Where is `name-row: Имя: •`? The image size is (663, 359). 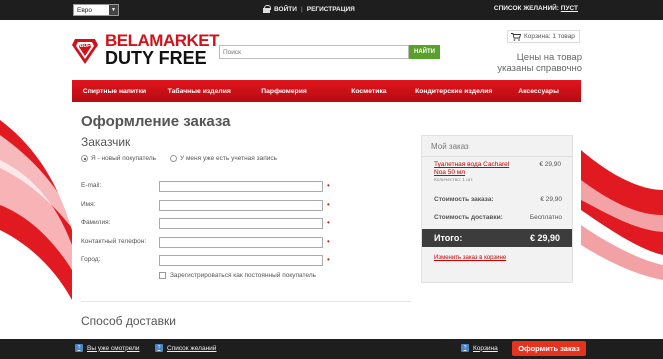
name-row: Имя: • is located at coordinates (221, 206).